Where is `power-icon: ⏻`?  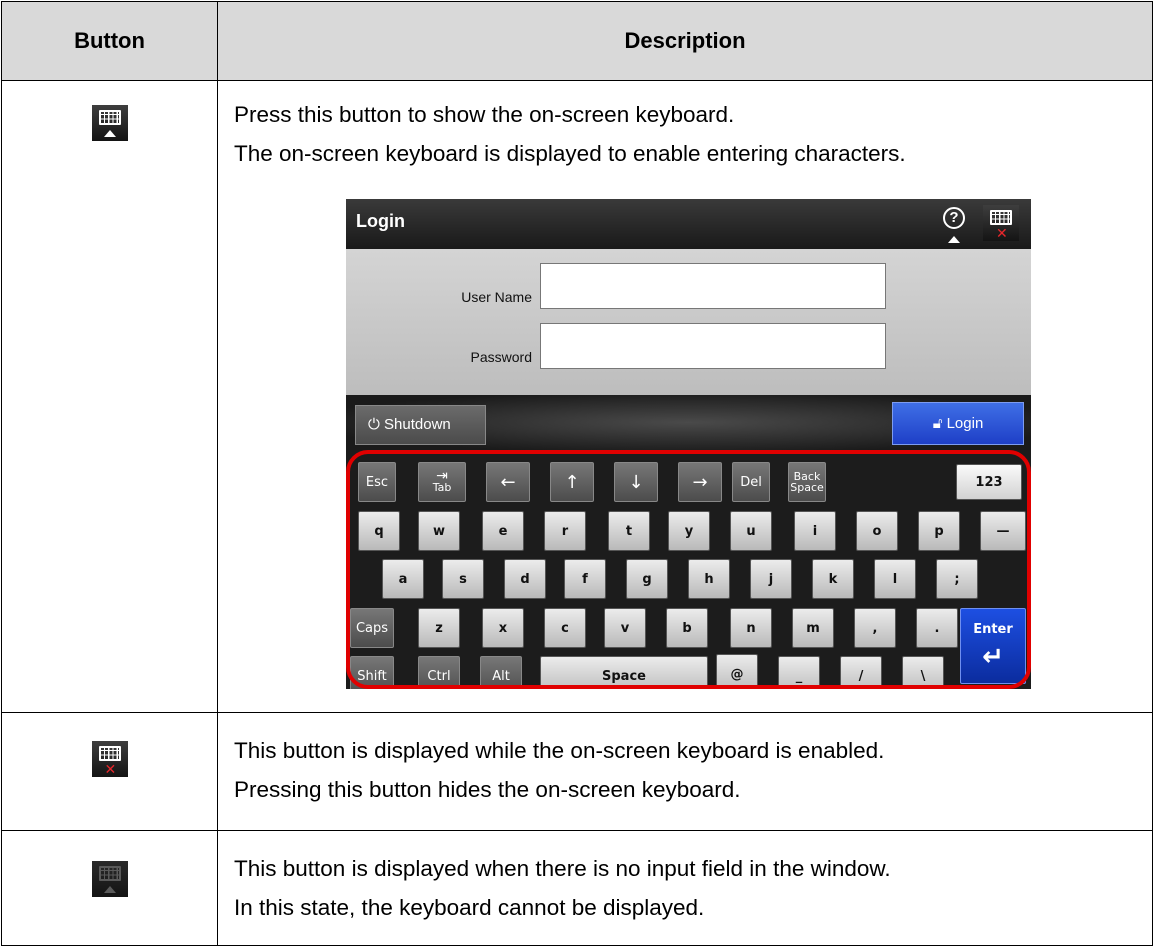 power-icon: ⏻ is located at coordinates (374, 424).